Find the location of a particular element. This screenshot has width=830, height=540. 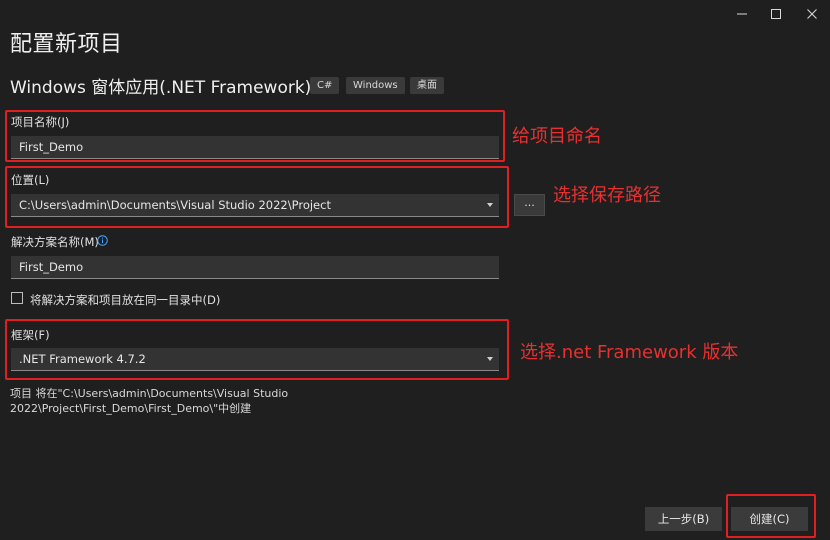

tag-csharp: C# is located at coordinates (325, 85).